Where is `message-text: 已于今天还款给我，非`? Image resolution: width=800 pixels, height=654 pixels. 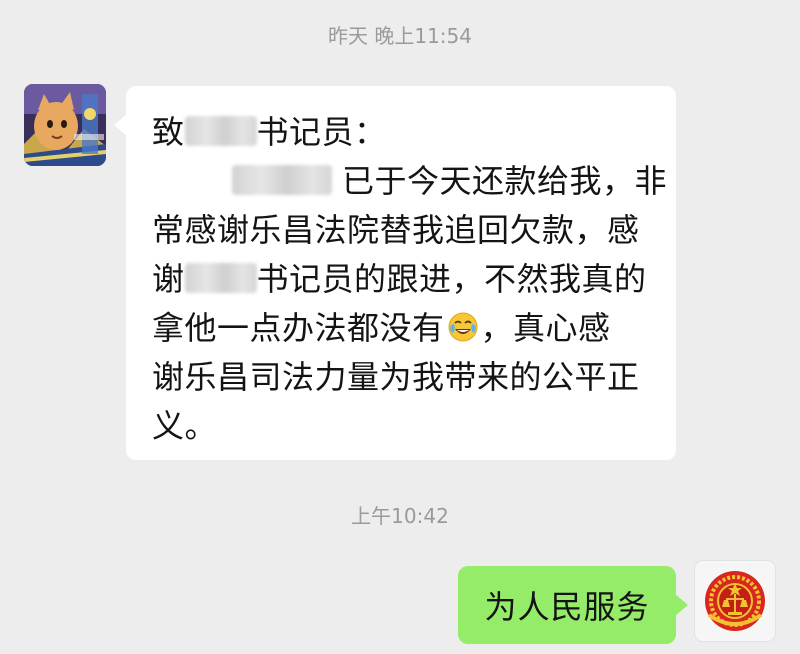 message-text: 已于今天还款给我，非 is located at coordinates (505, 181).